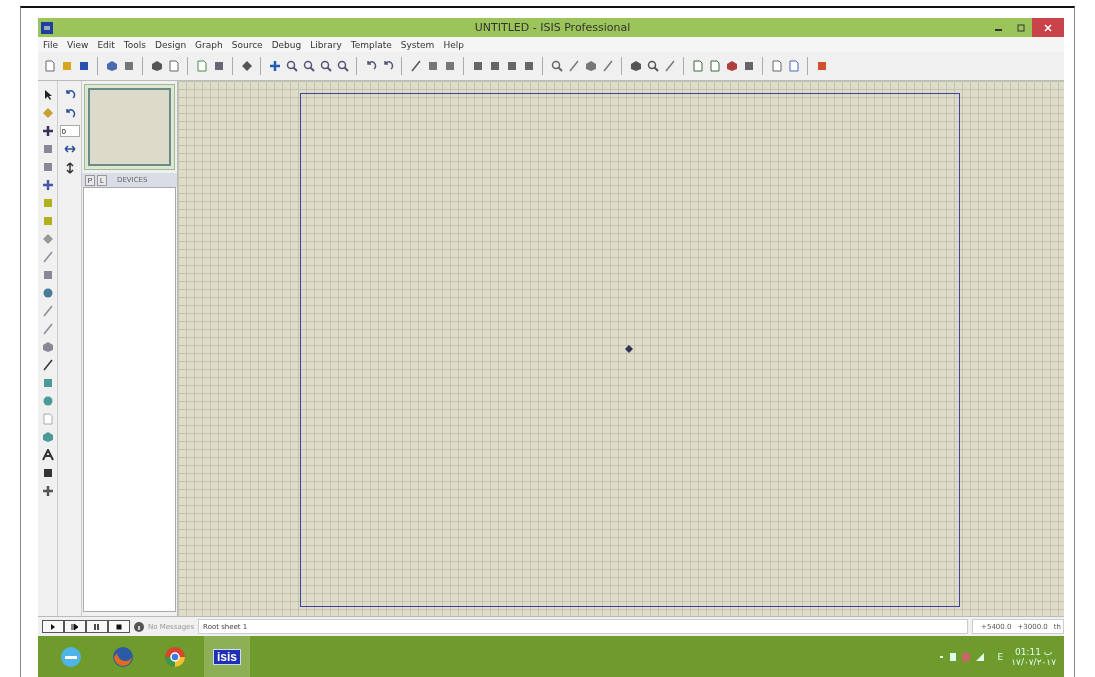 The image size is (1095, 677). I want to click on new-file-icon, so click(49, 66).